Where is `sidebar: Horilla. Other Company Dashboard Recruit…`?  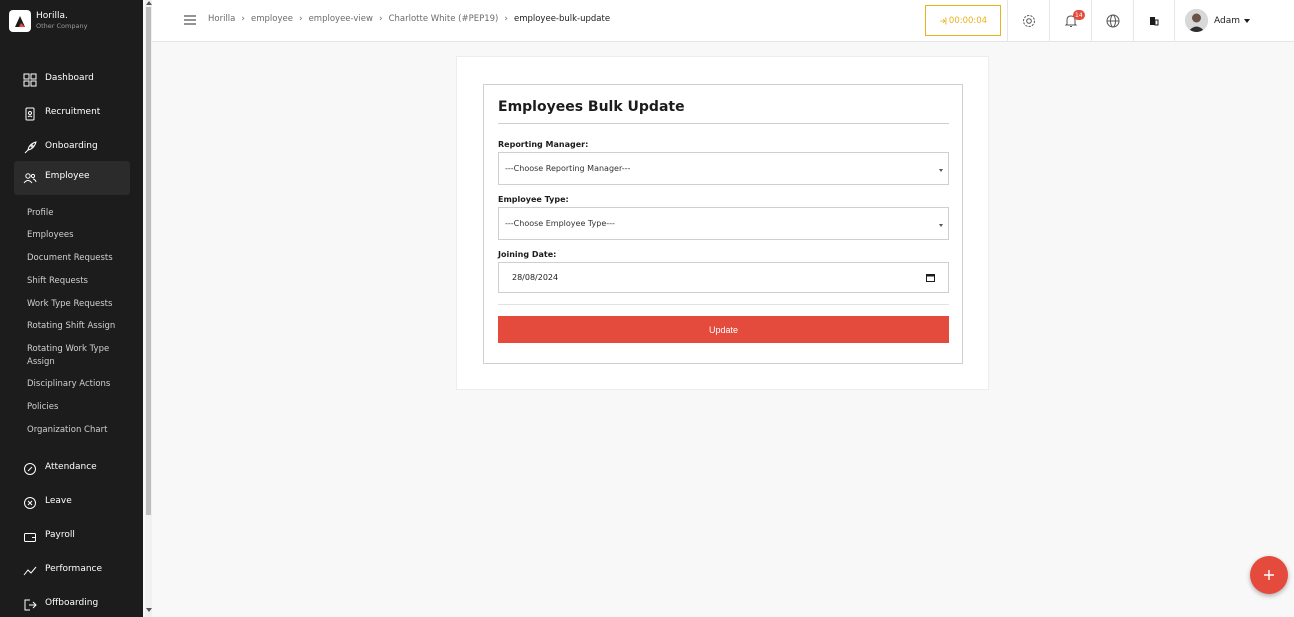 sidebar: Horilla. Other Company Dashboard Recruit… is located at coordinates (71, 308).